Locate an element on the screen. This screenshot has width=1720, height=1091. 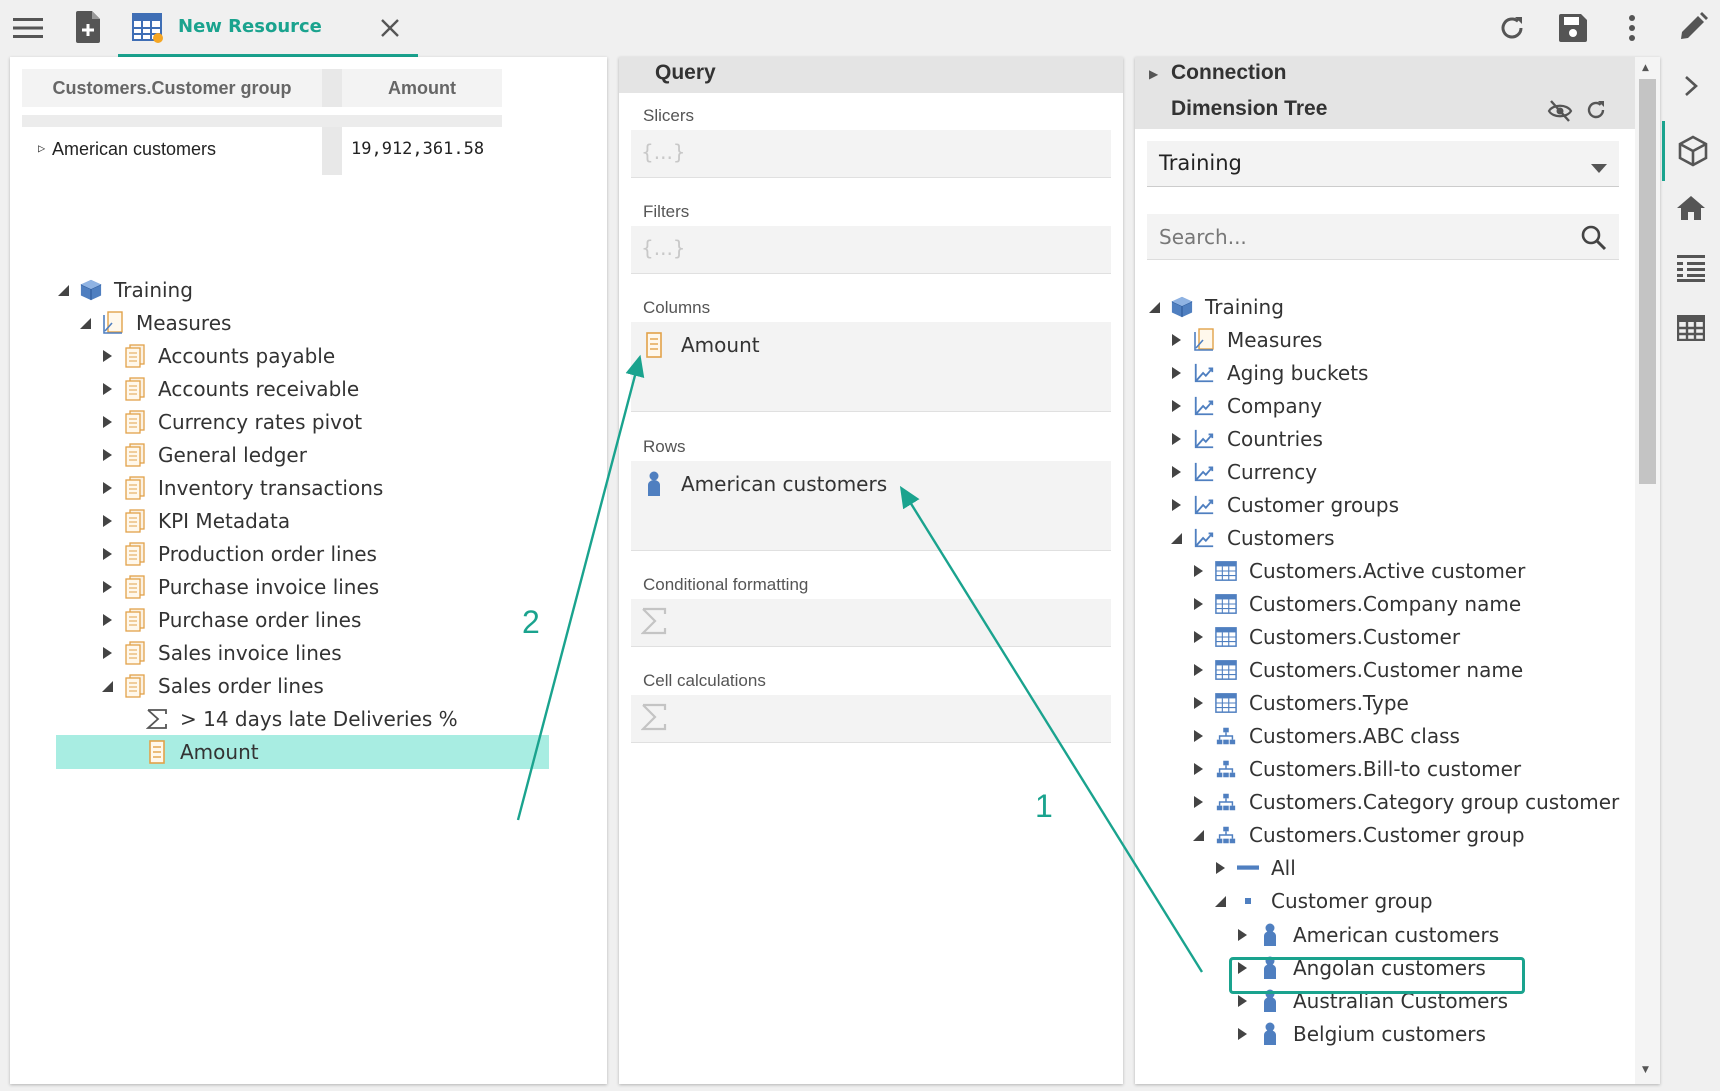
left-tree-item-amount: Amount is located at coordinates (302, 752).